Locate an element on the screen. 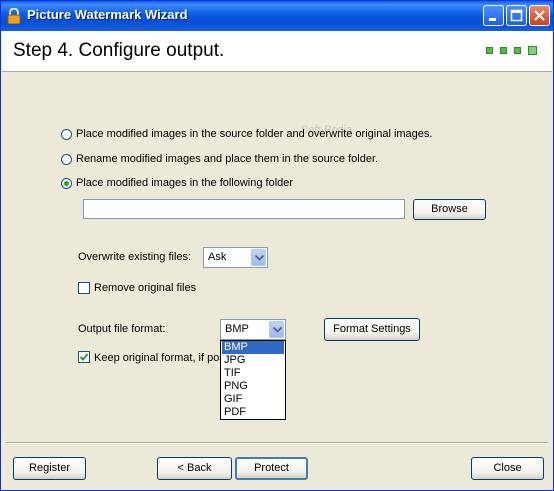 The width and height of the screenshot is (554, 491). output-format-dropdown-list: BMP JPG TIF PNG GIF PDF is located at coordinates (253, 380).